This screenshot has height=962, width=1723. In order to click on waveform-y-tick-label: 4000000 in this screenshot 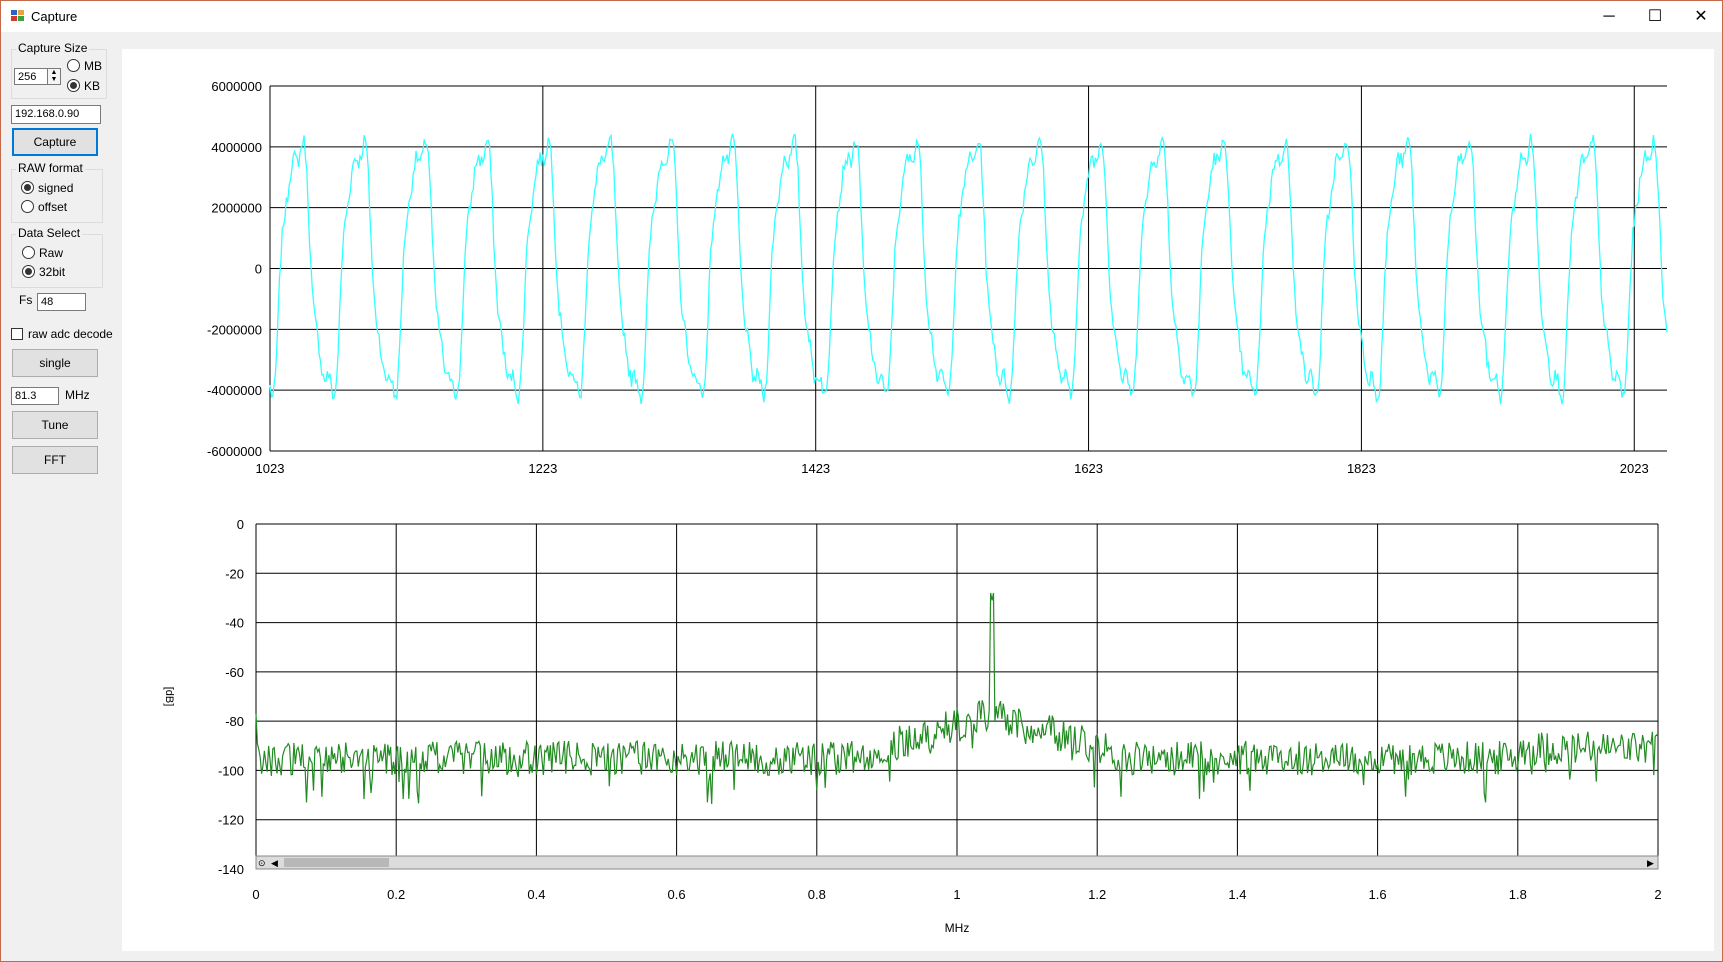, I will do `click(236, 147)`.